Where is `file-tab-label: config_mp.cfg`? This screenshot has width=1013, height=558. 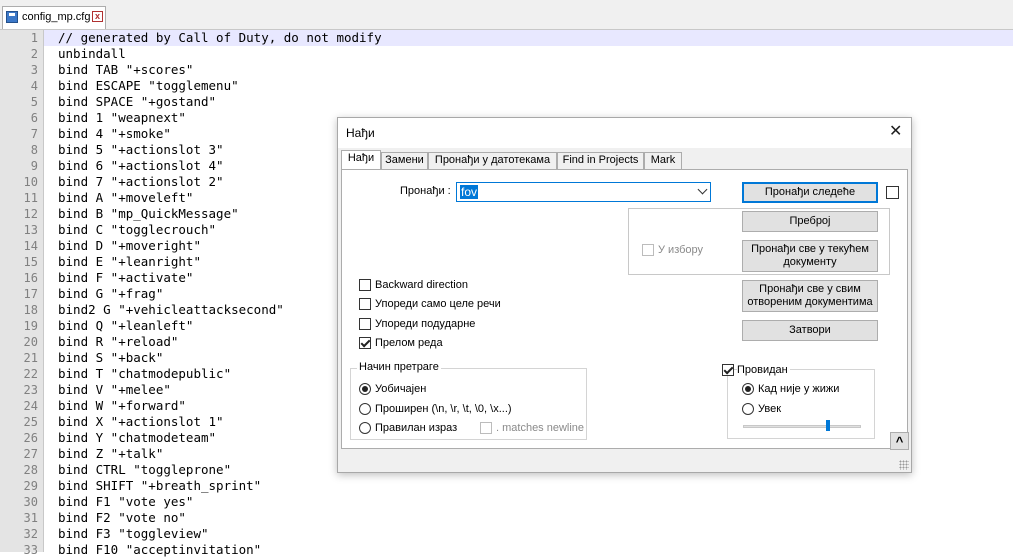
file-tab-label: config_mp.cfg is located at coordinates (56, 17).